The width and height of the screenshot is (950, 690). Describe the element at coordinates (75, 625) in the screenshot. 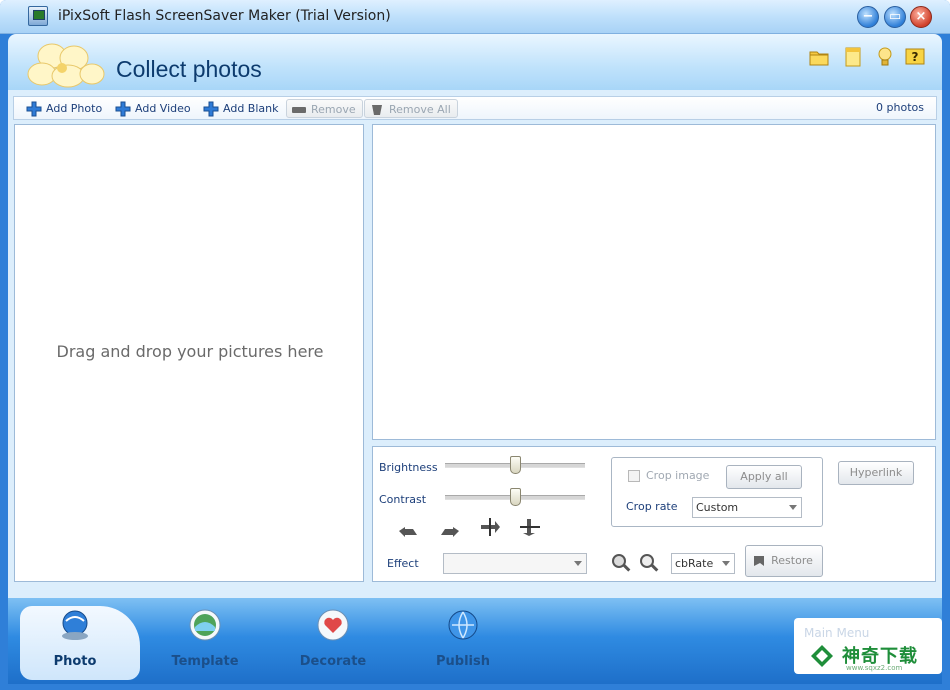

I see `photo-globe-icon` at that location.